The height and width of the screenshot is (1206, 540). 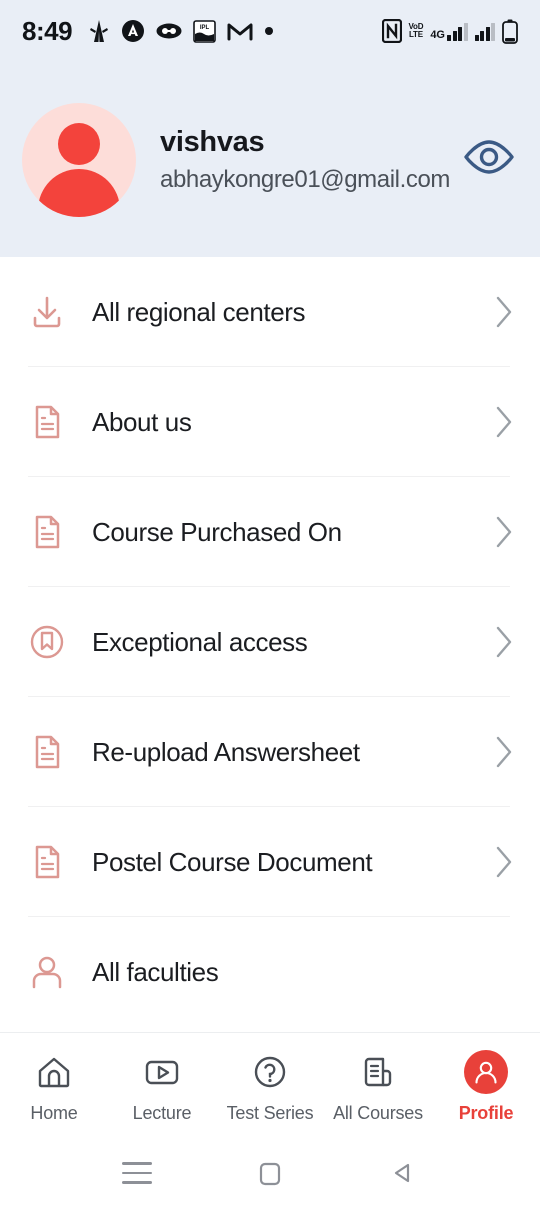 What do you see at coordinates (484, 31) in the screenshot?
I see `signal-icon` at bounding box center [484, 31].